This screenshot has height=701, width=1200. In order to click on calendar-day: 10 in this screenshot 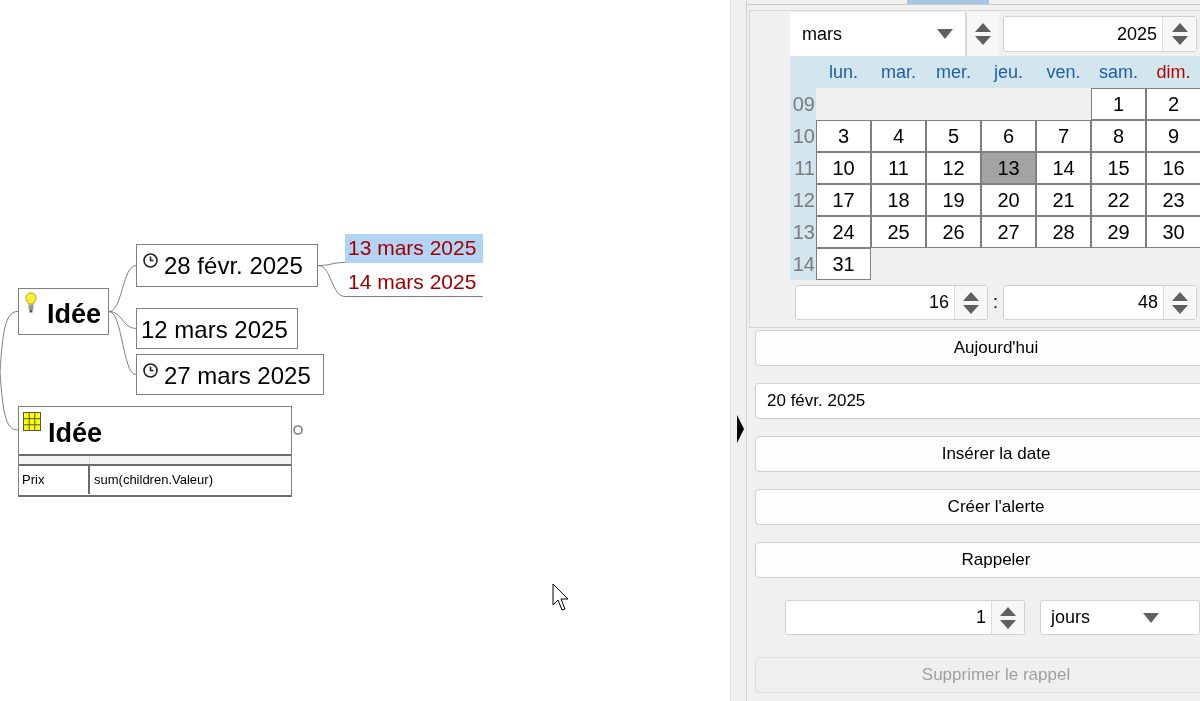, I will do `click(843, 168)`.